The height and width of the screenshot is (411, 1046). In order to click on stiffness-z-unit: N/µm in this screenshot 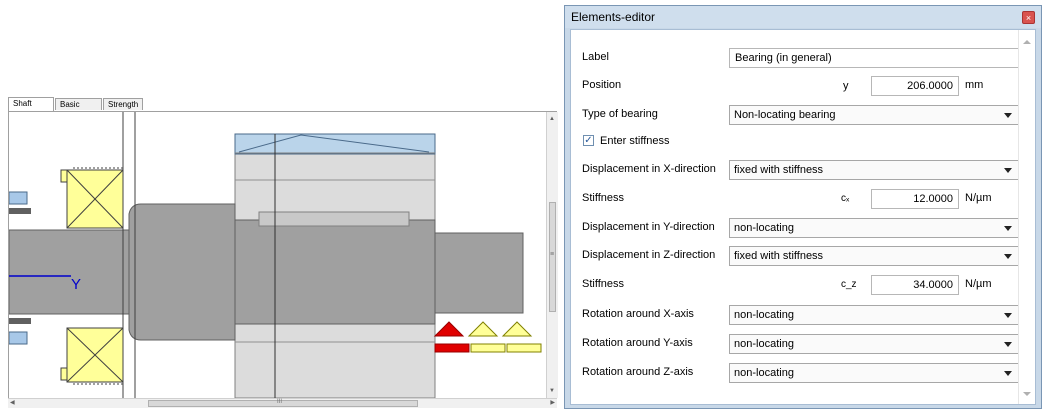, I will do `click(978, 284)`.